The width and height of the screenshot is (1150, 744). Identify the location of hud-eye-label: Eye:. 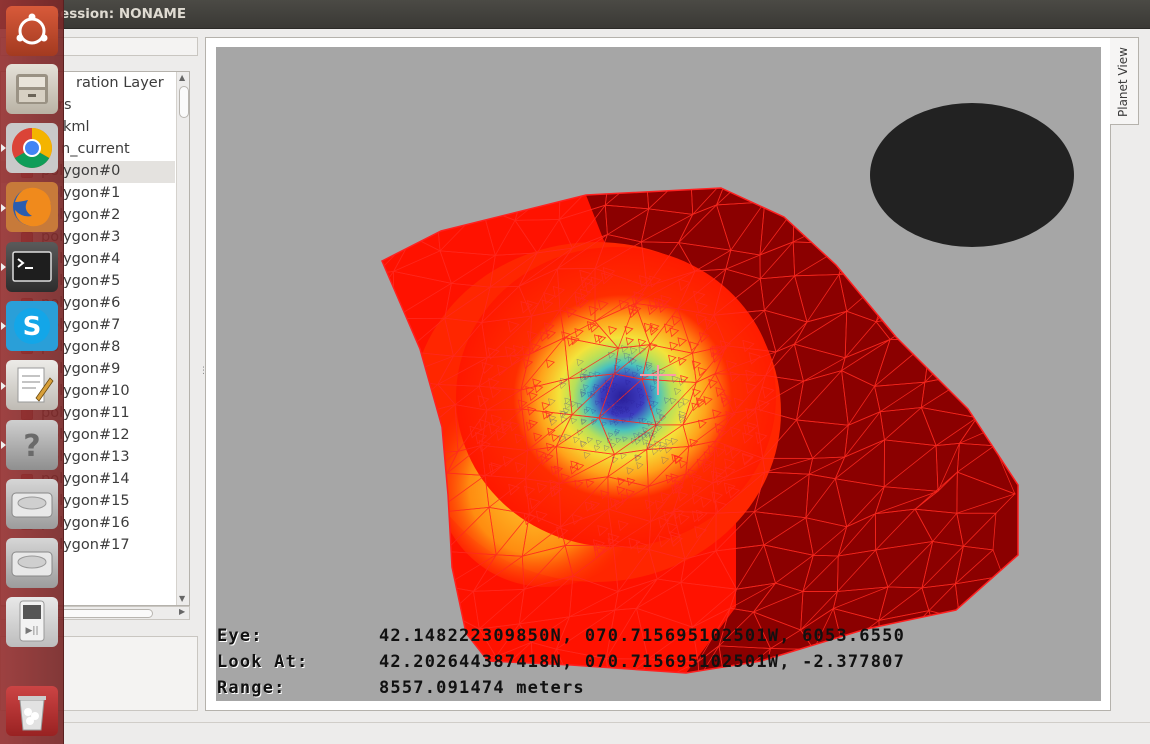
(240, 636).